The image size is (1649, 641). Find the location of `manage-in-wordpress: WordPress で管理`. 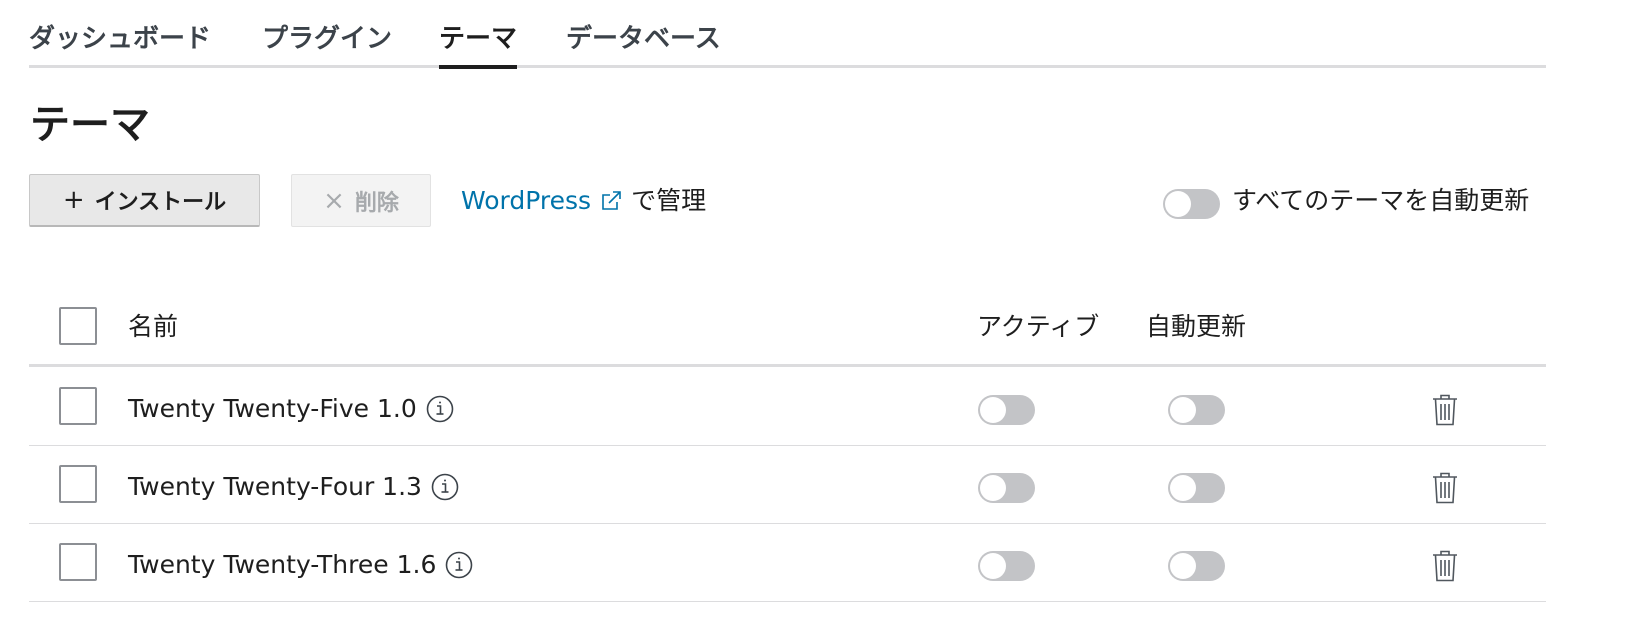

manage-in-wordpress: WordPress で管理 is located at coordinates (583, 201).